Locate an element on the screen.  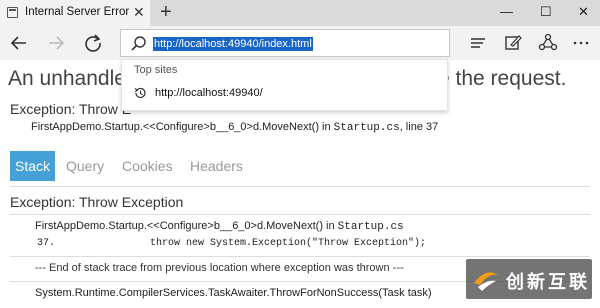
error-tabs: Stack Query Cookies Headers is located at coordinates (300, 166).